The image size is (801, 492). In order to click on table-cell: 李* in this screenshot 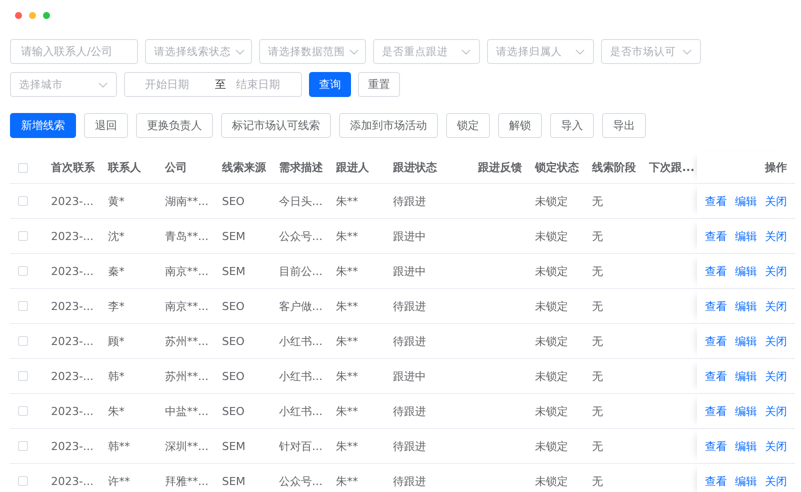, I will do `click(116, 306)`.